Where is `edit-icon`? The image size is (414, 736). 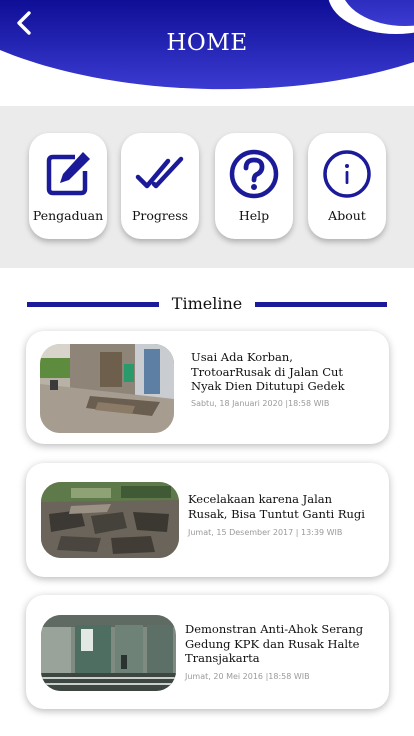
edit-icon is located at coordinates (68, 174).